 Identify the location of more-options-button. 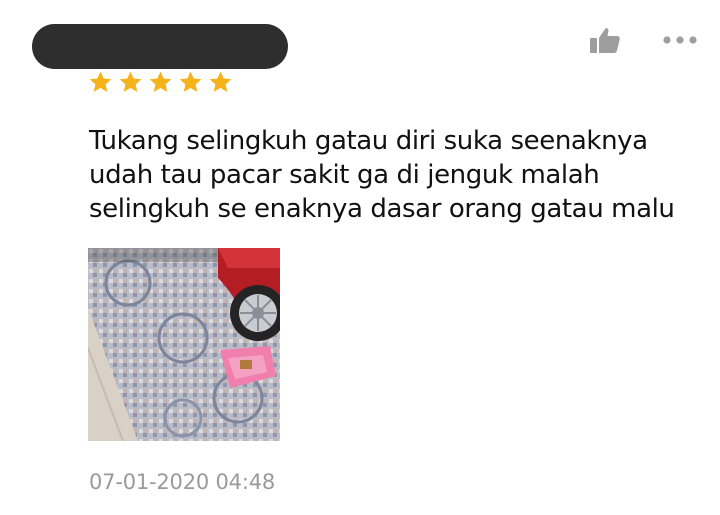
(680, 40).